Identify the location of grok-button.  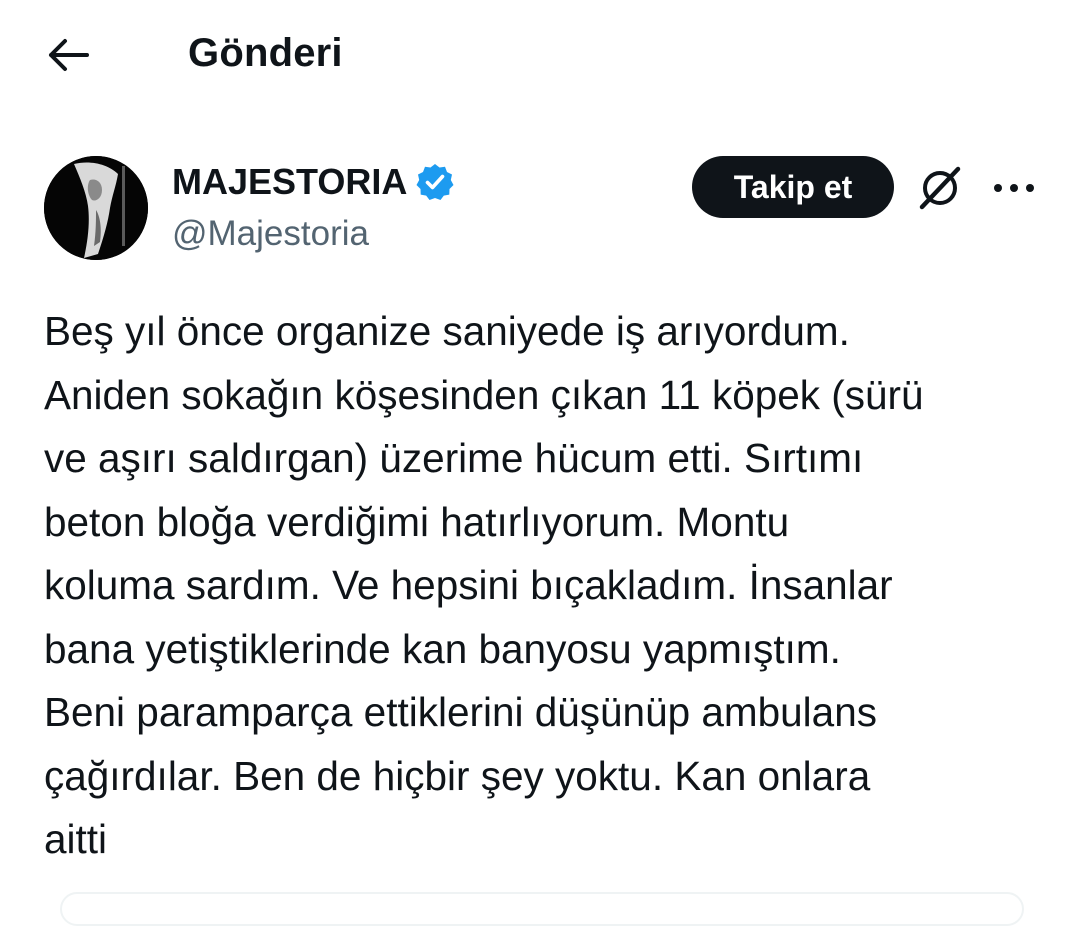
(940, 188).